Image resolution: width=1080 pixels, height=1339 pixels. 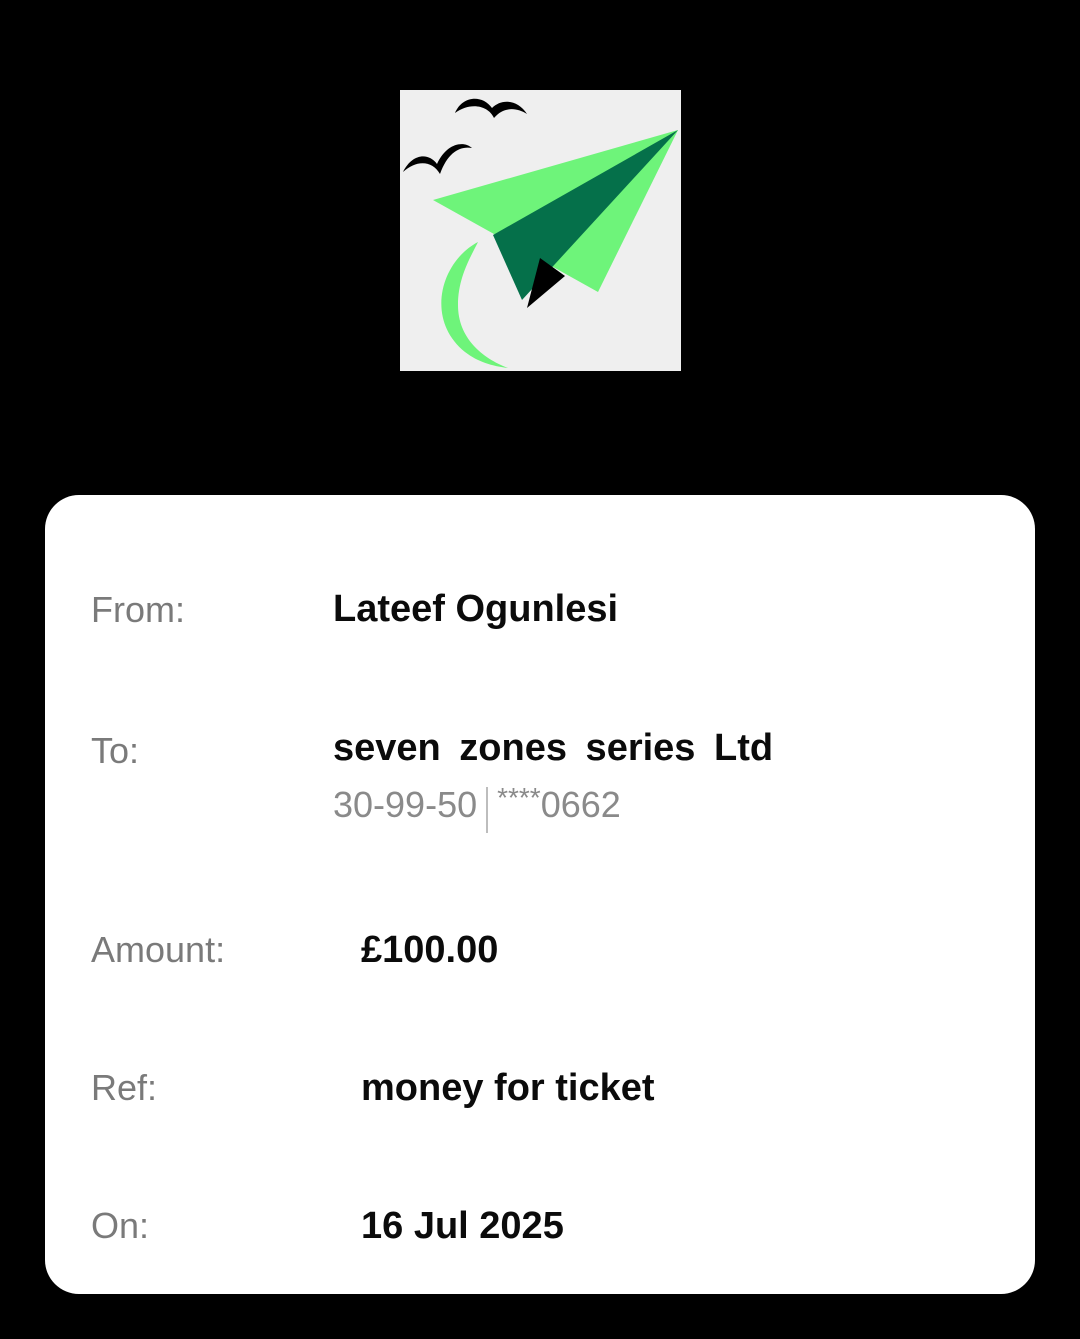 I want to click on paper-plane-icon, so click(x=540, y=233).